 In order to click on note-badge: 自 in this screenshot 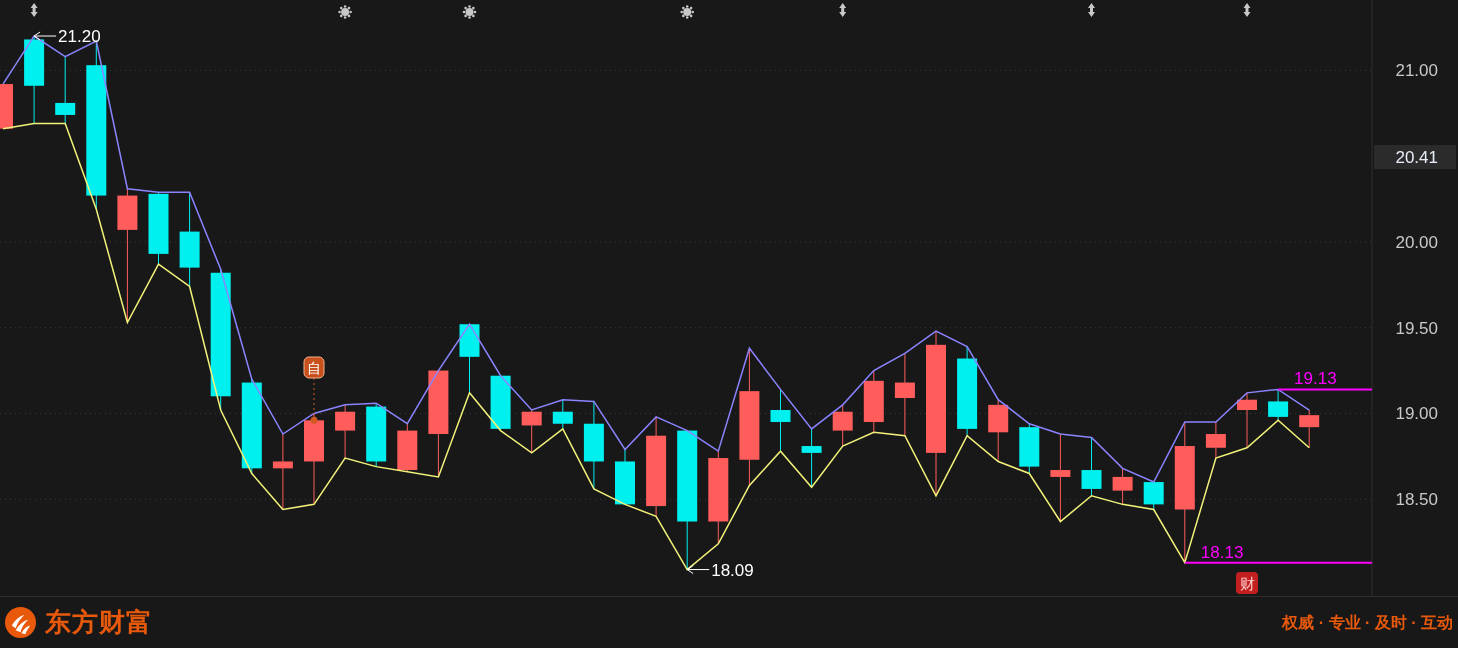, I will do `click(314, 367)`.